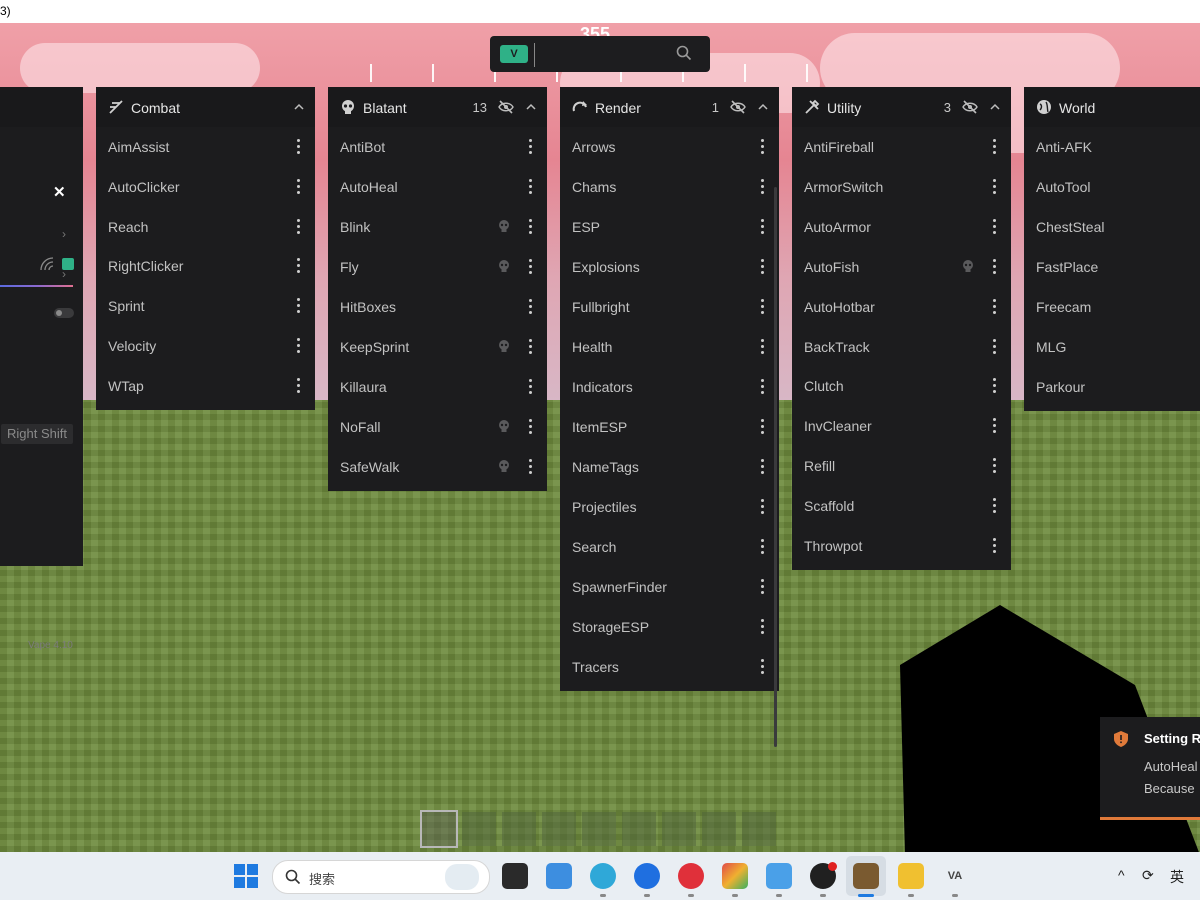 Image resolution: width=1200 pixels, height=900 pixels. What do you see at coordinates (901, 506) in the screenshot?
I see `module-item: Scaffold` at bounding box center [901, 506].